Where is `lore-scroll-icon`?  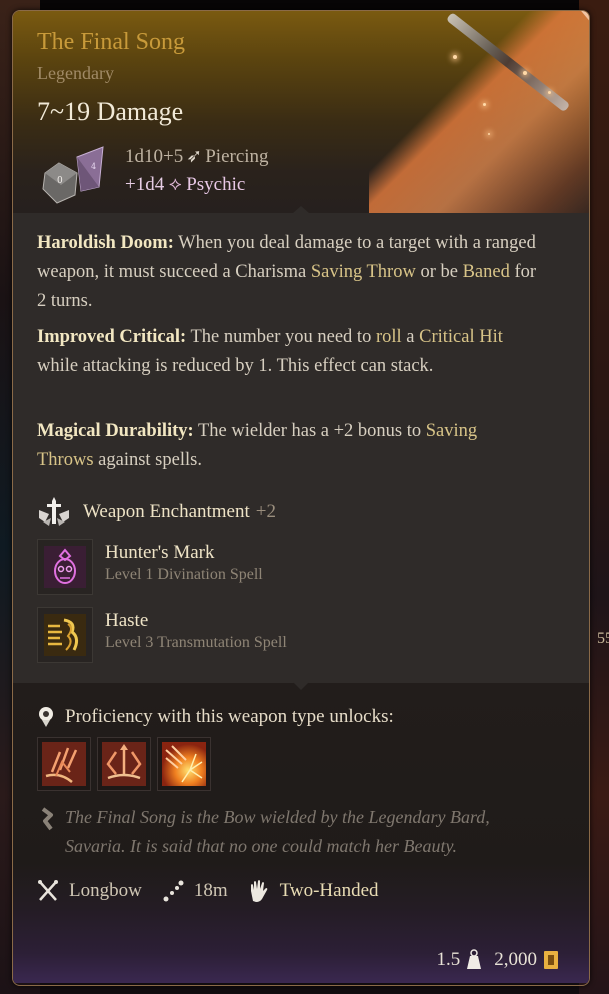 lore-scroll-icon is located at coordinates (47, 819).